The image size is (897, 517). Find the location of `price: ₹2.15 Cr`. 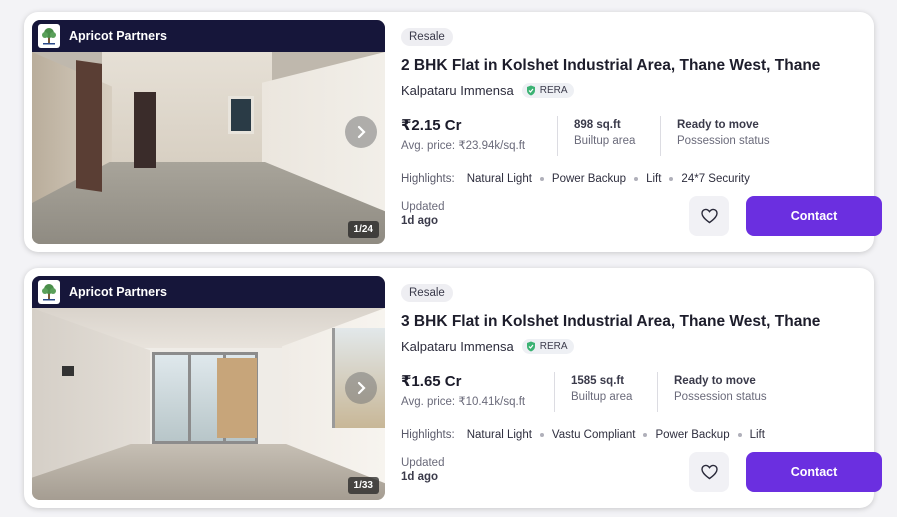

price: ₹2.15 Cr is located at coordinates (431, 125).